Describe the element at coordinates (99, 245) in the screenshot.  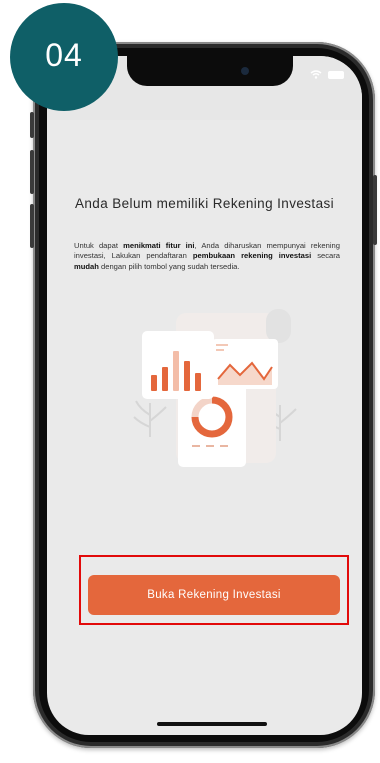
I see `description-part-1: Untuk dapat` at that location.